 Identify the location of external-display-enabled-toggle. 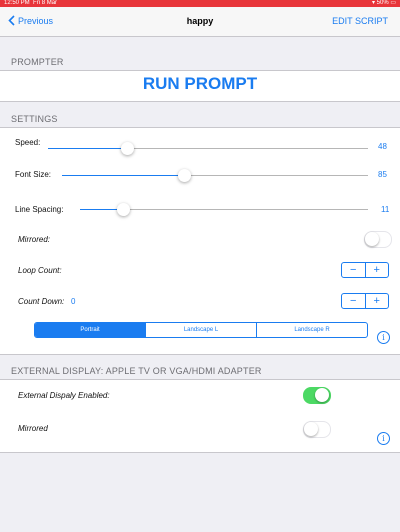
(317, 395).